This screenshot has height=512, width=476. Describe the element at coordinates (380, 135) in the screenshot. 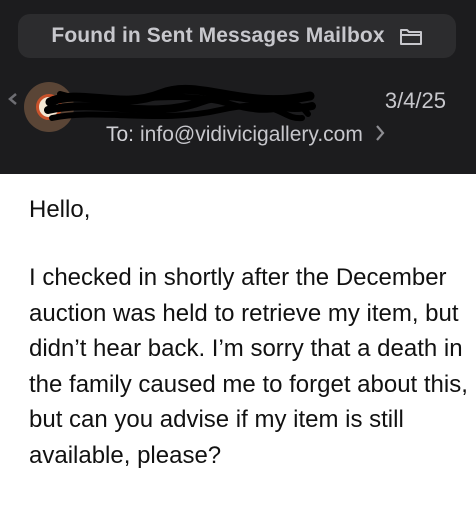

I see `chevron-right-icon` at that location.